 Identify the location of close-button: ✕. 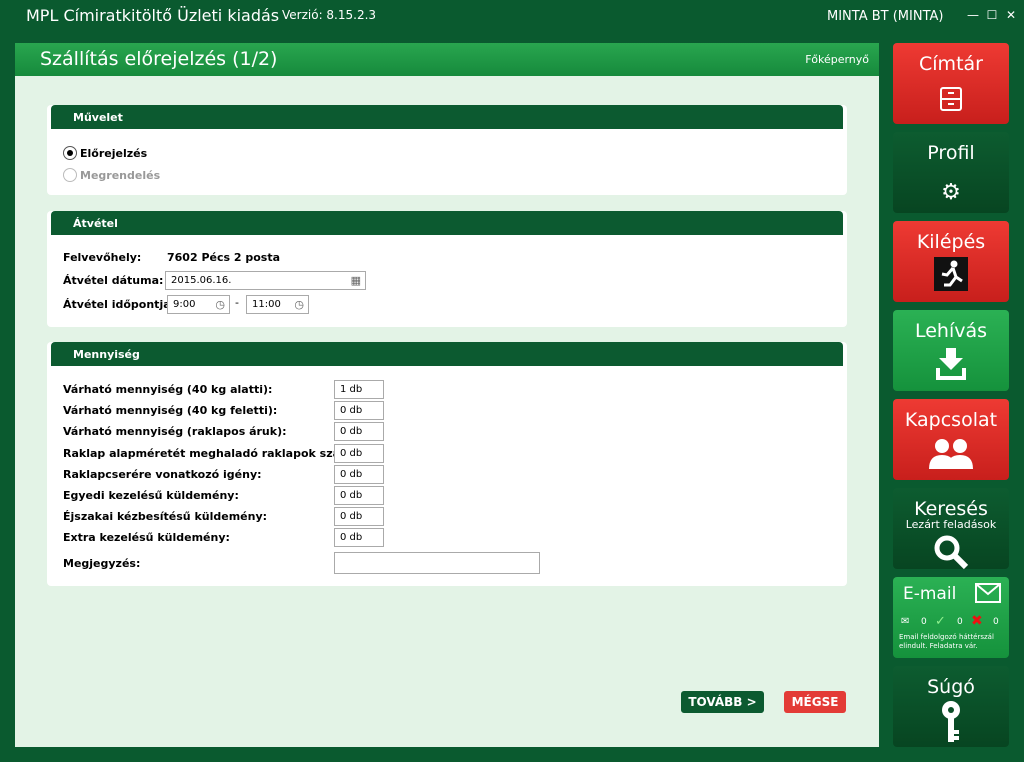
(1011, 16).